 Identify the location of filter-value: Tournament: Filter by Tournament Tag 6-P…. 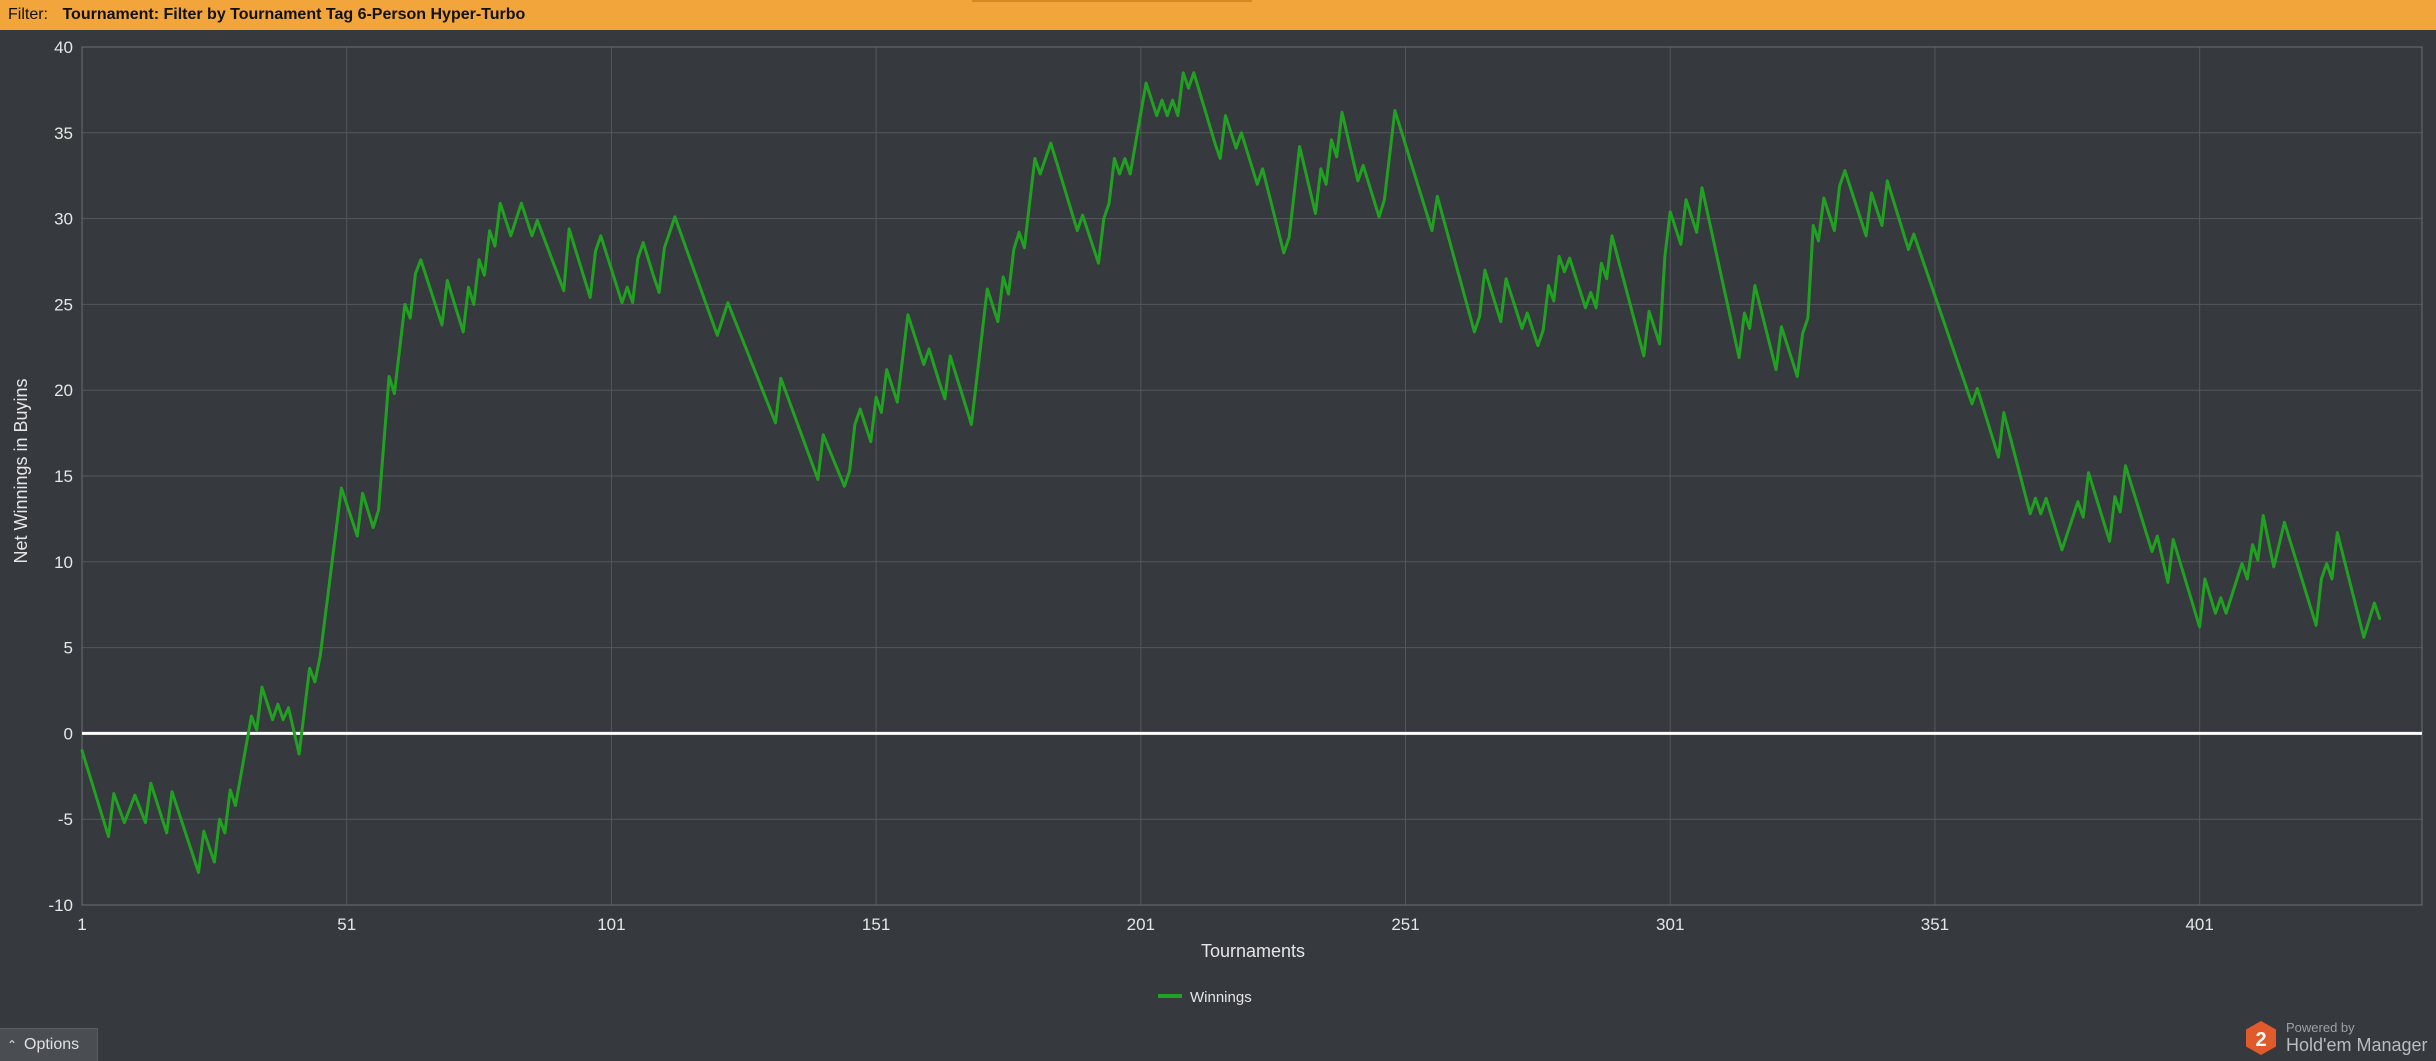
(294, 14).